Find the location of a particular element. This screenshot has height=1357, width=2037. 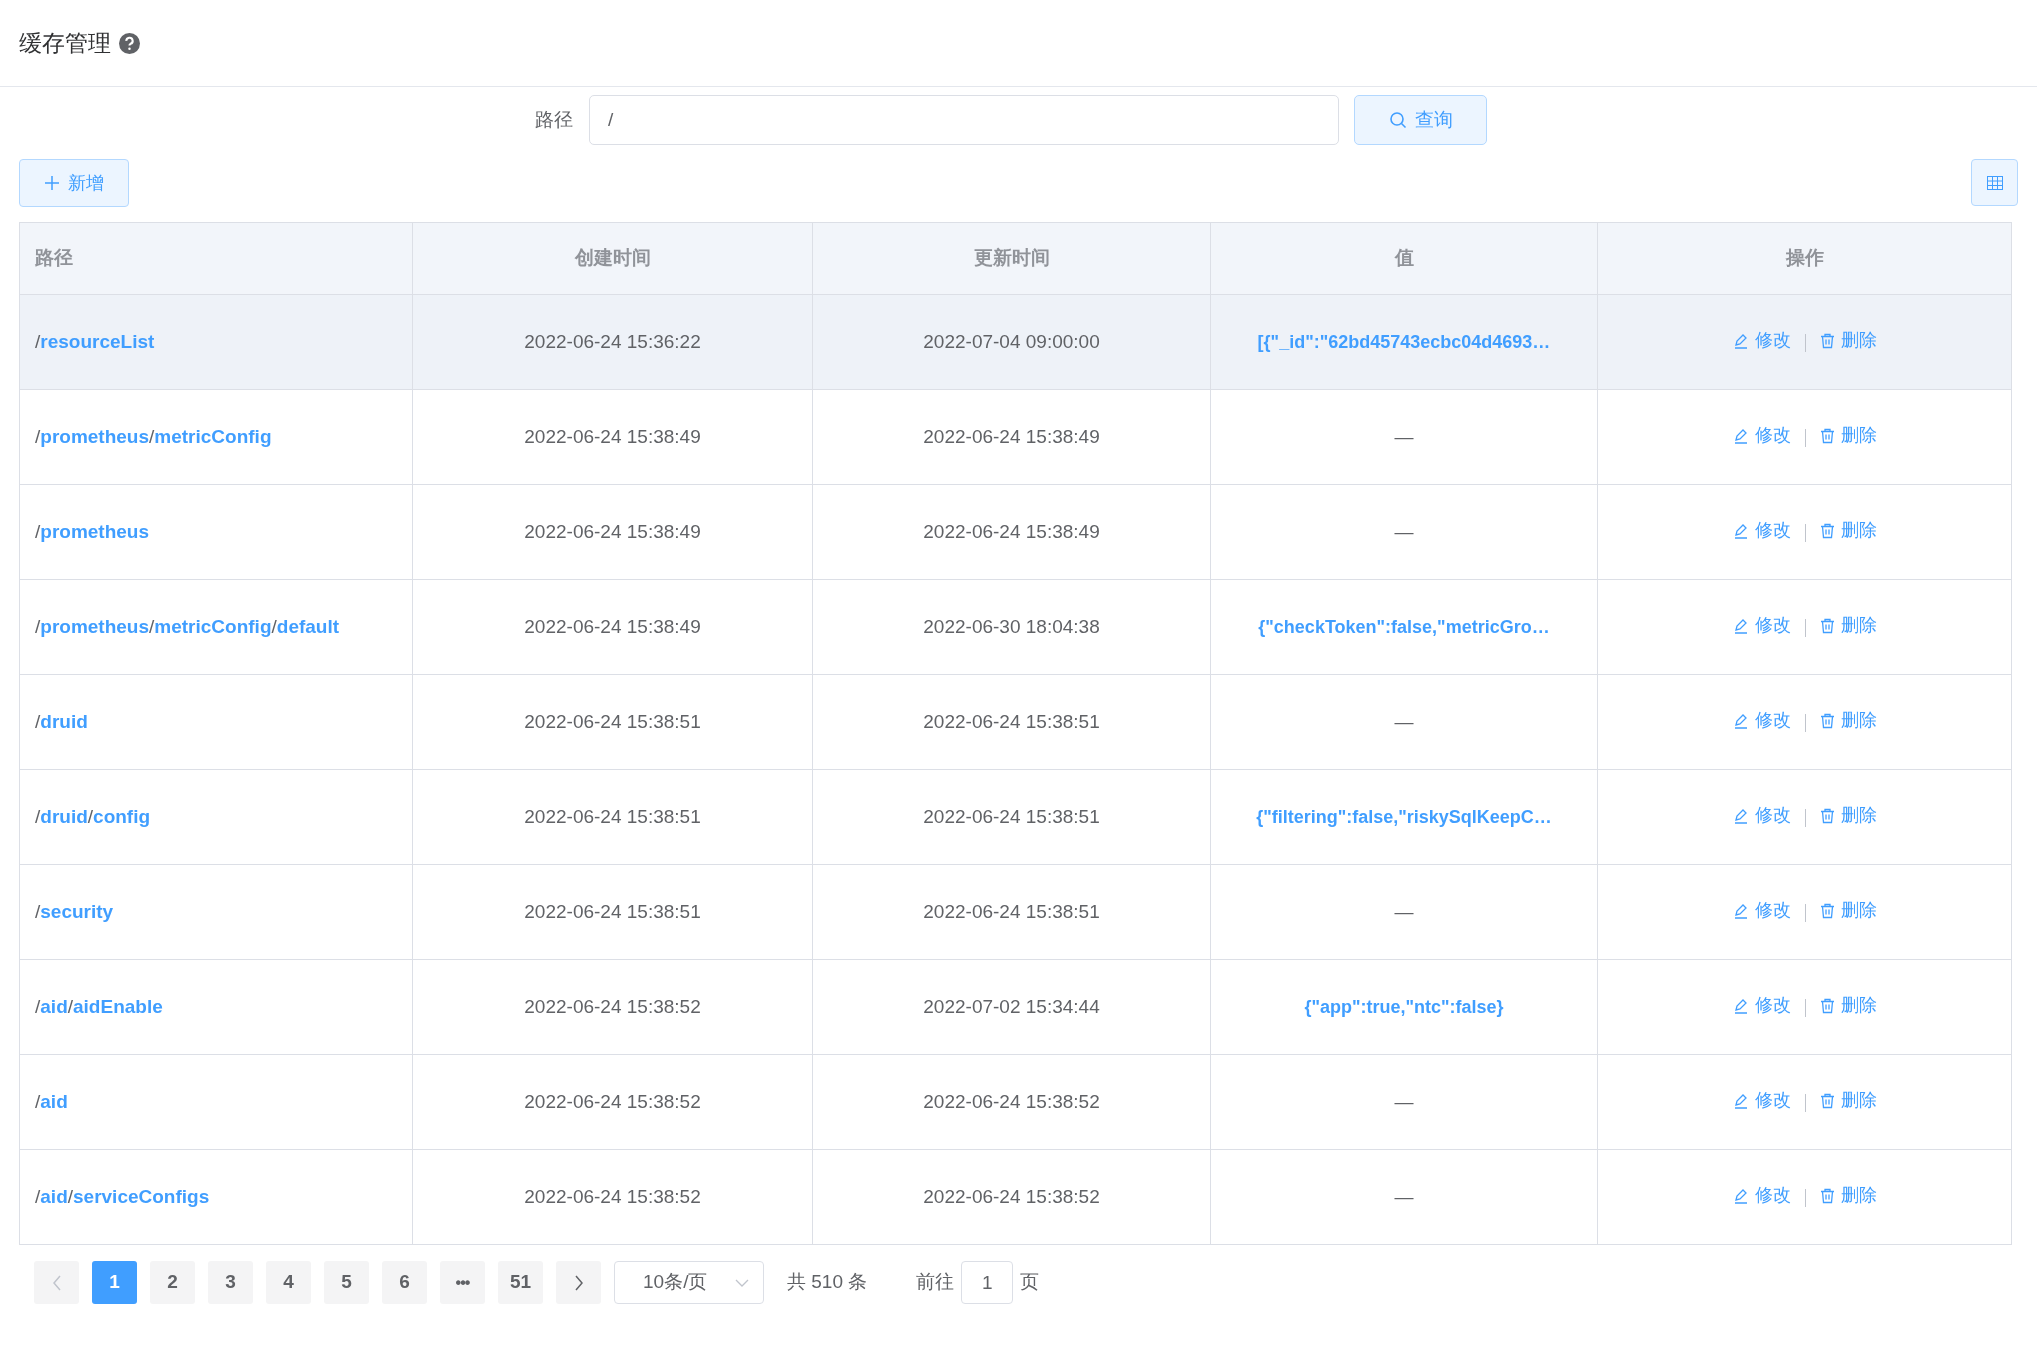

page-button: 6 is located at coordinates (404, 1282).